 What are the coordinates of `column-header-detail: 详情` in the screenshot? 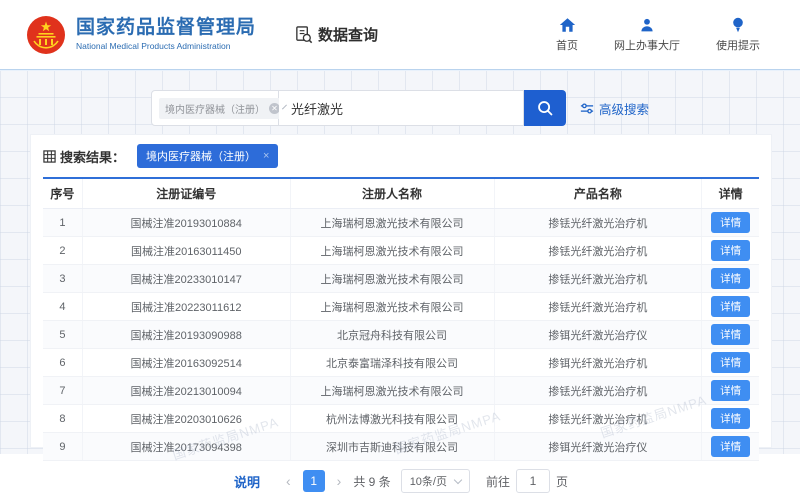 It's located at (730, 193).